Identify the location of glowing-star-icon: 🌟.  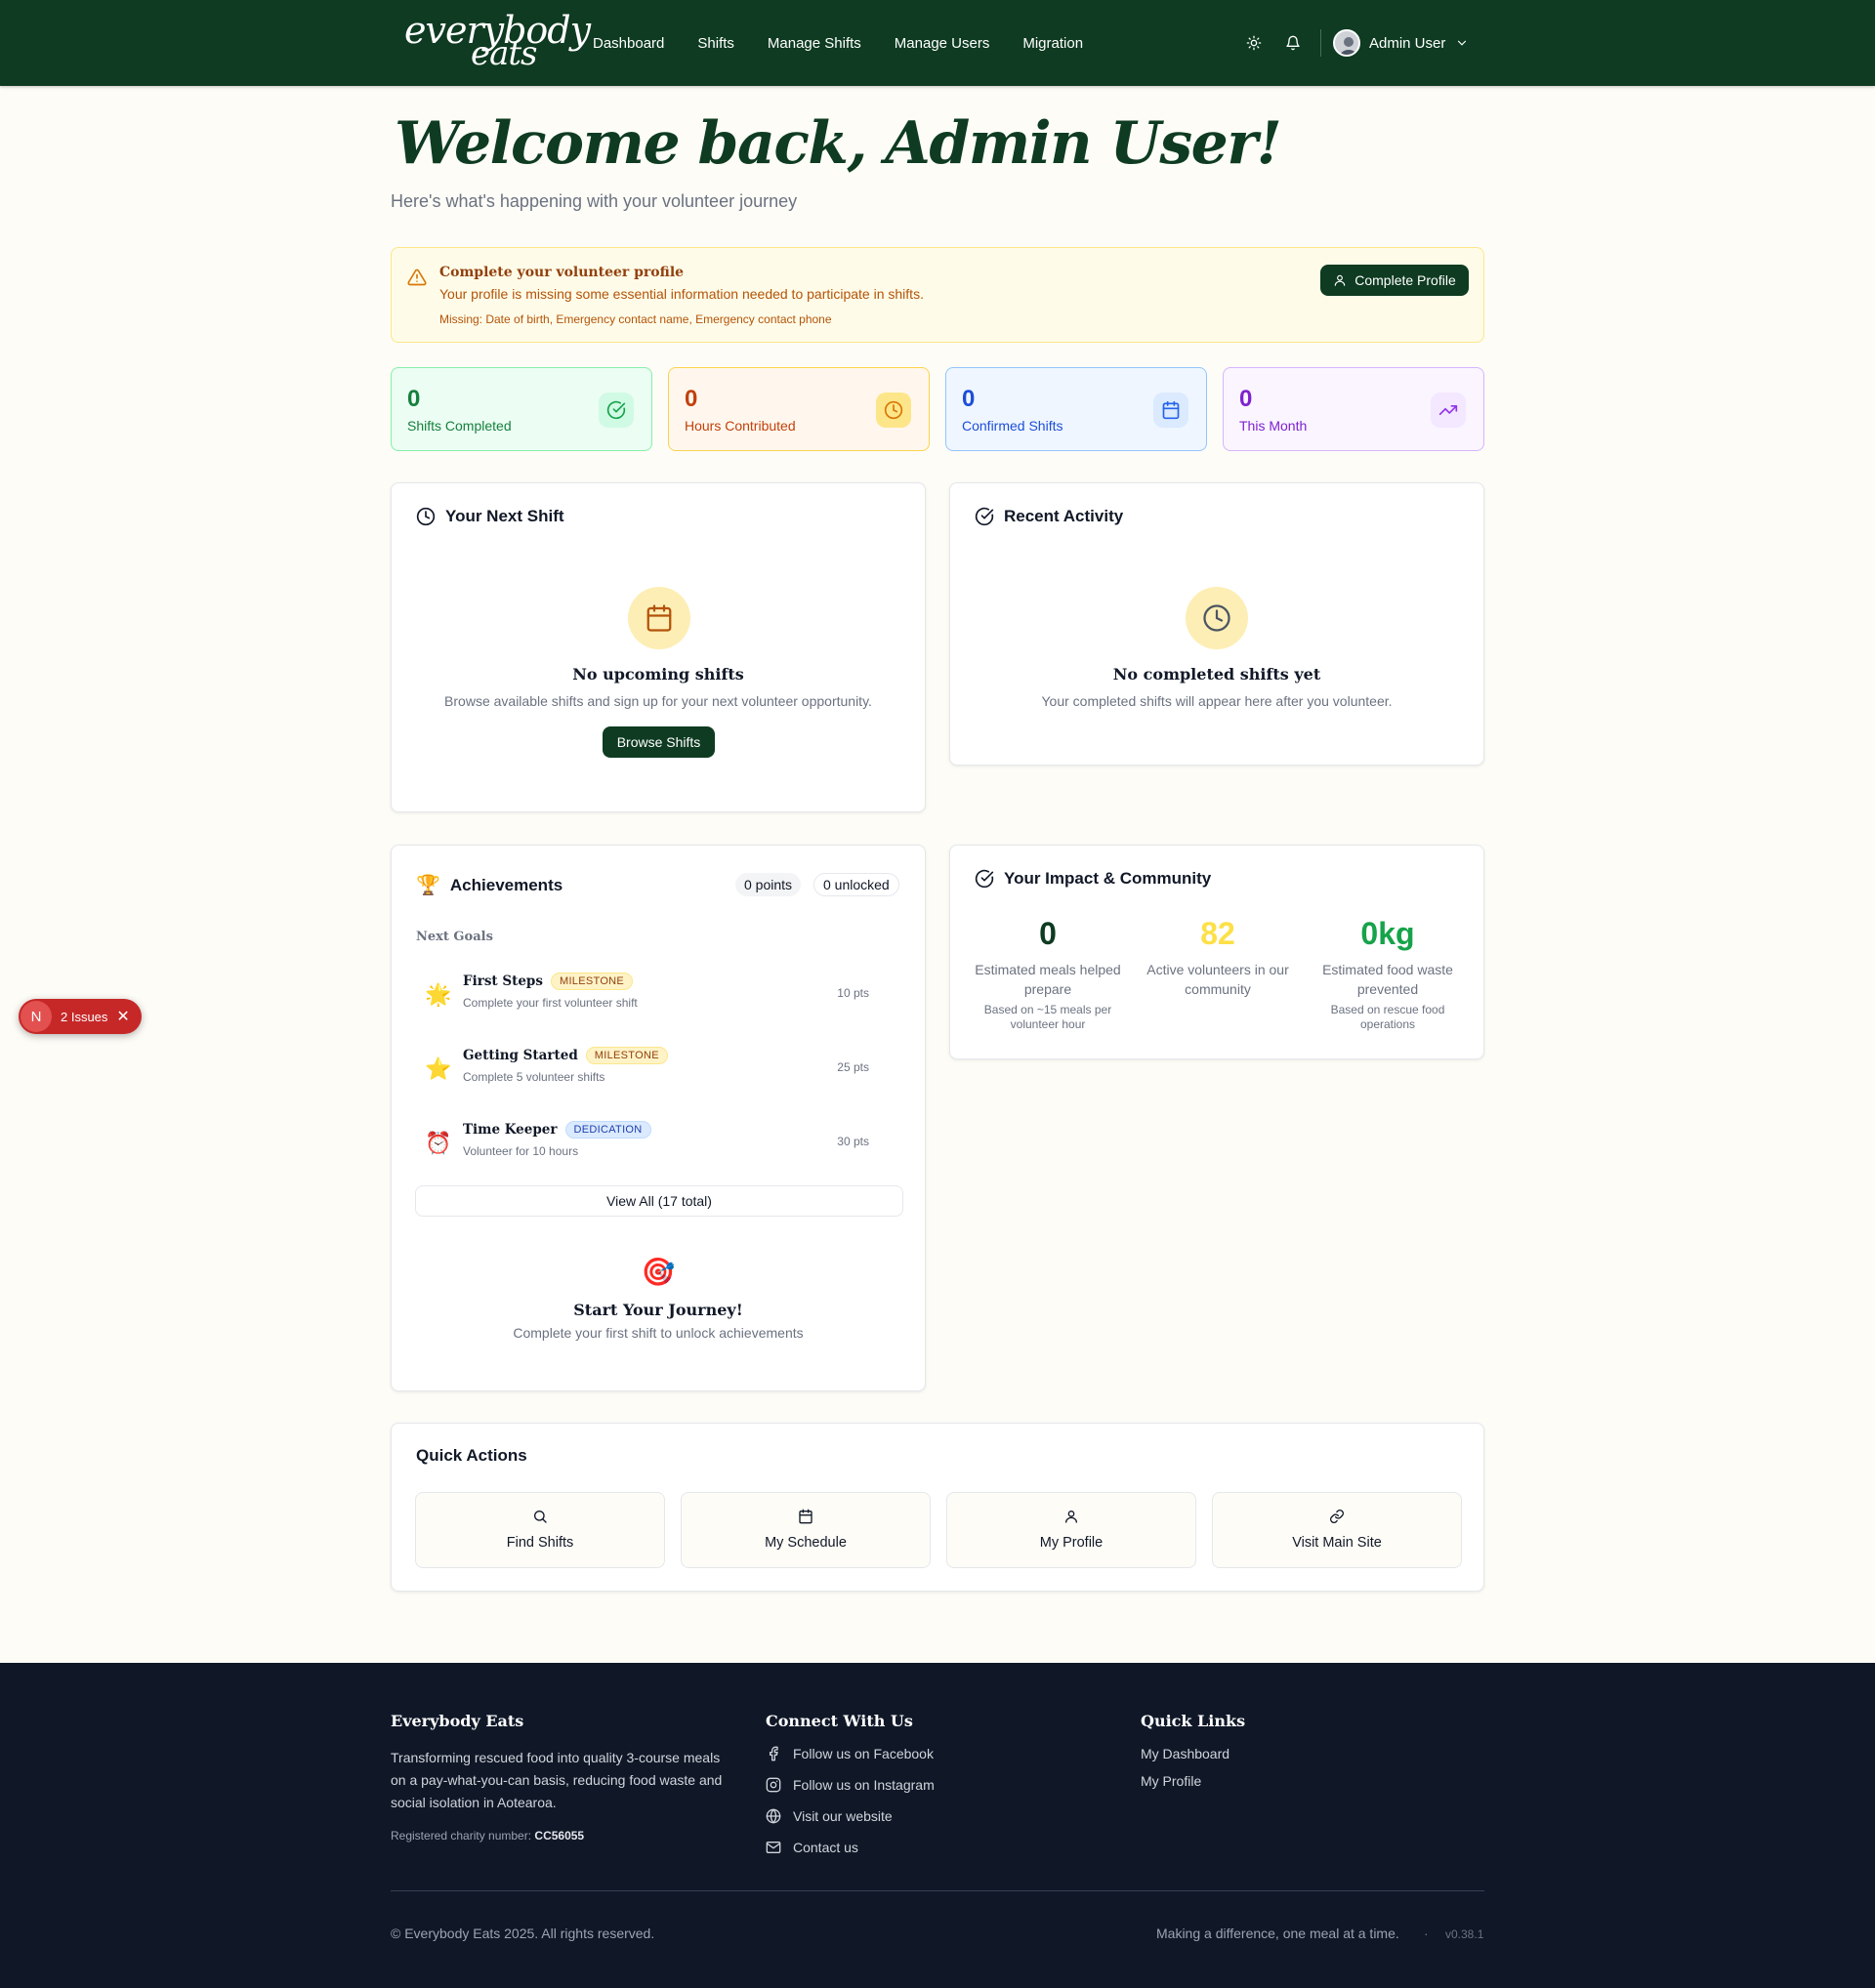
(438, 994).